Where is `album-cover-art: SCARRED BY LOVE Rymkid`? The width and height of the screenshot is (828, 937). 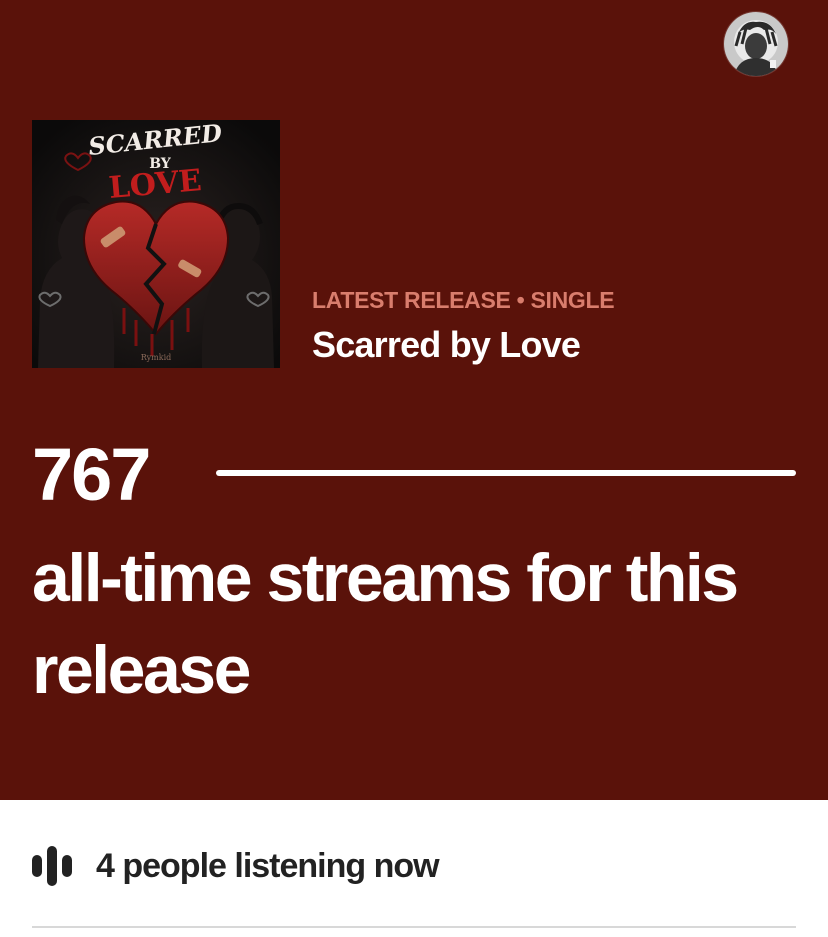 album-cover-art: SCARRED BY LOVE Rymkid is located at coordinates (156, 244).